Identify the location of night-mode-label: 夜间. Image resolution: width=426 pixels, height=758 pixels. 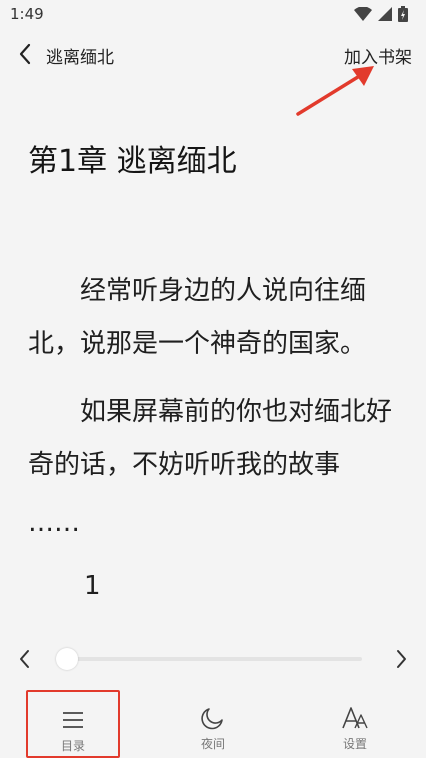
(212, 744).